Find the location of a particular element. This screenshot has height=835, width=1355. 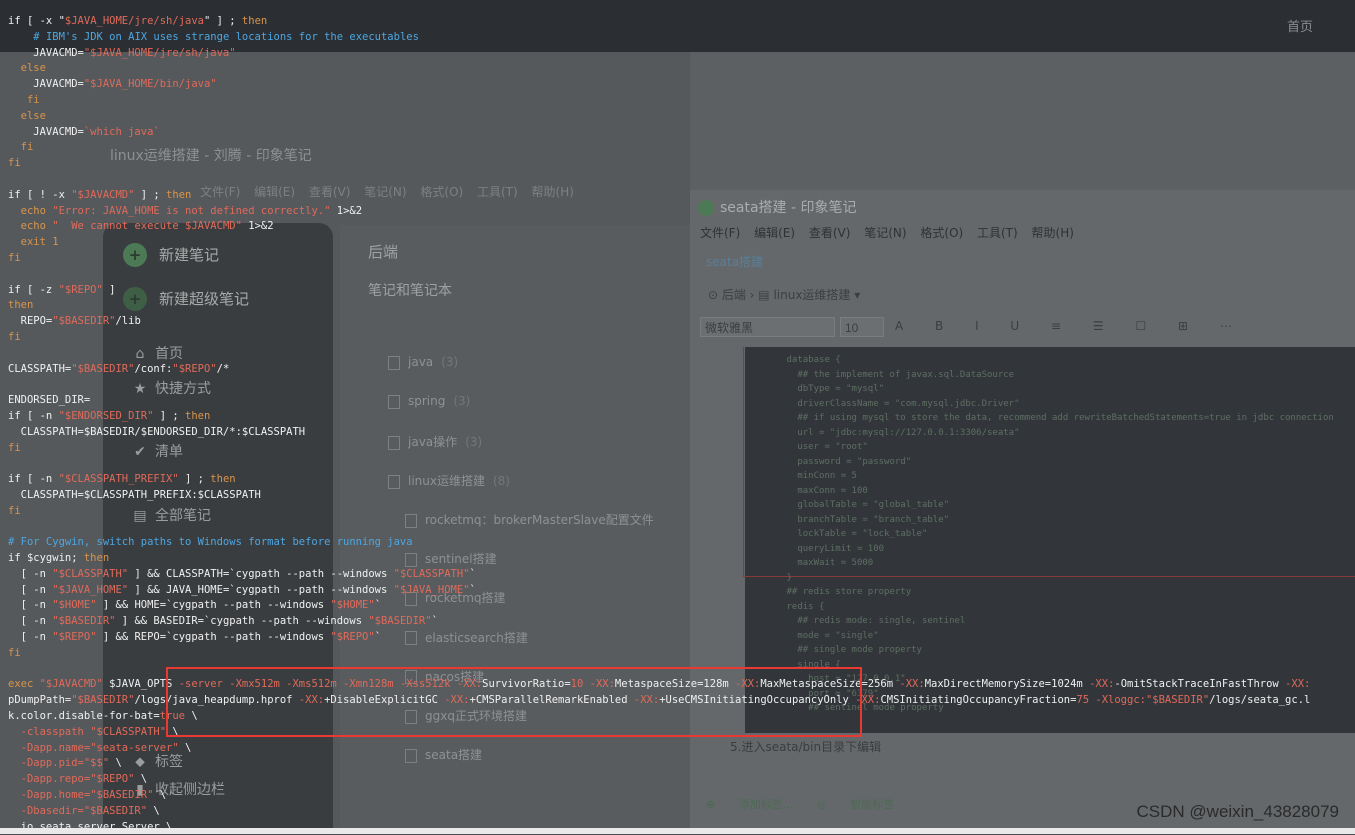

code-token: "$ENDORSED_DIR" is located at coordinates (106, 415).